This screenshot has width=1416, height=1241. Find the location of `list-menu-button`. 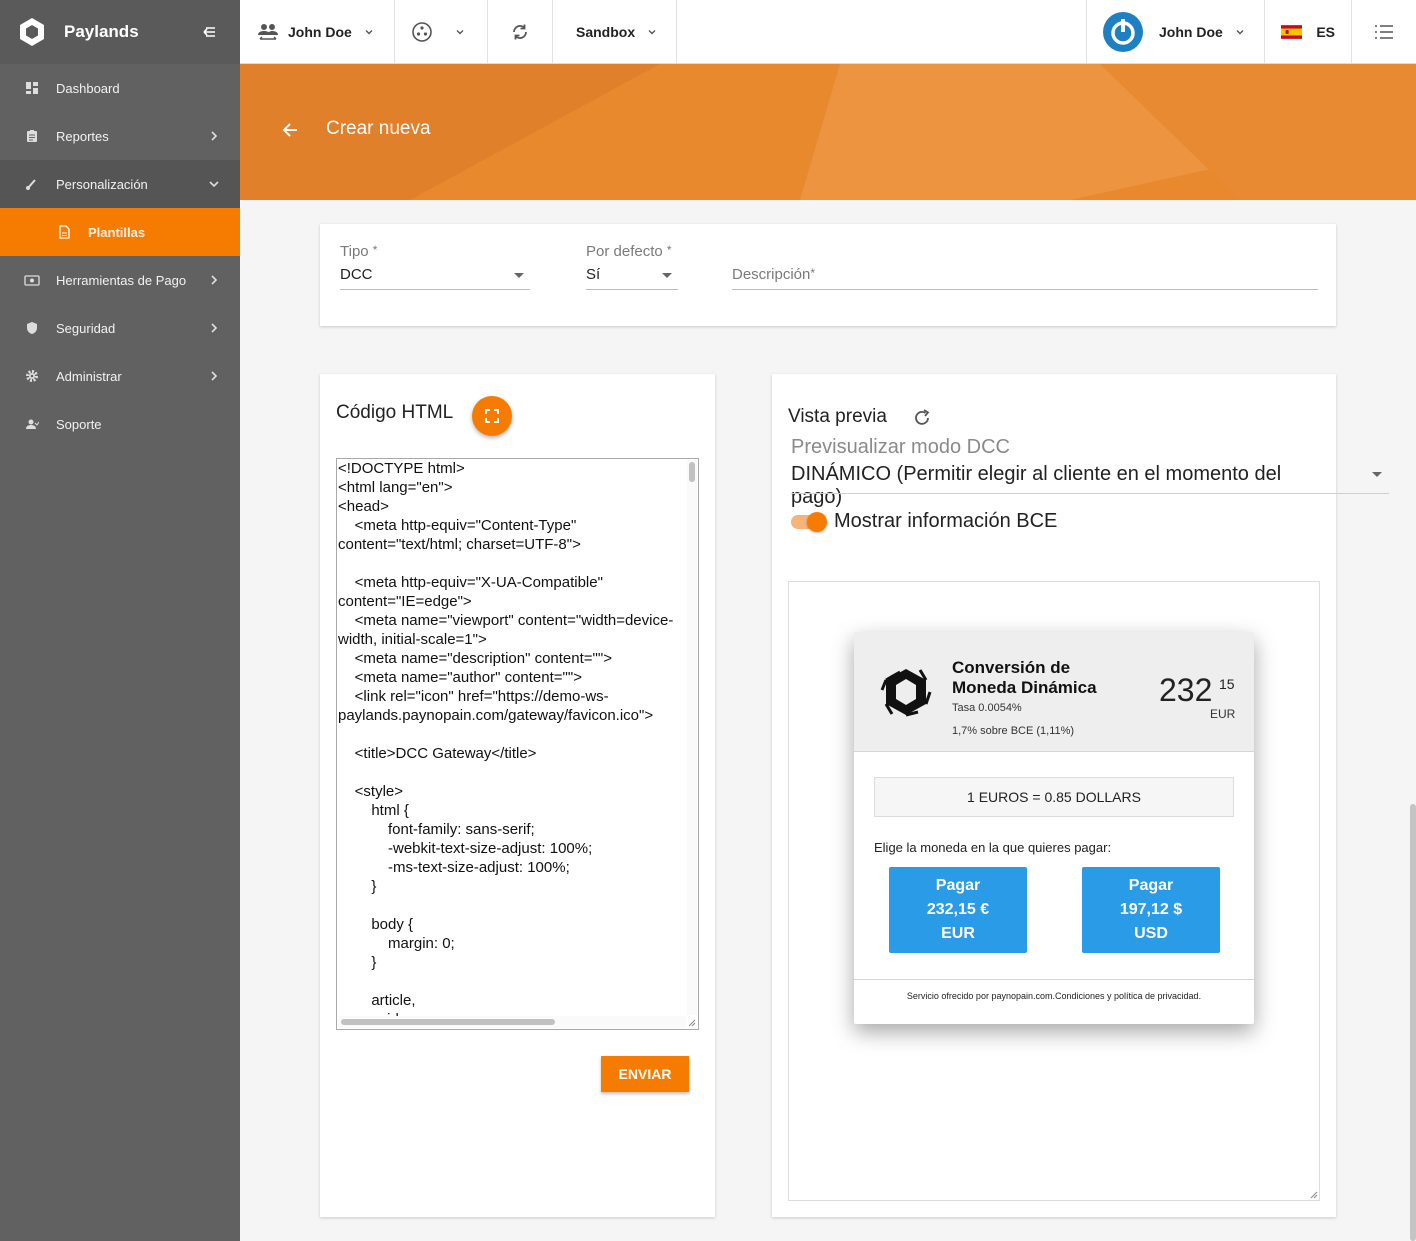

list-menu-button is located at coordinates (1384, 31).